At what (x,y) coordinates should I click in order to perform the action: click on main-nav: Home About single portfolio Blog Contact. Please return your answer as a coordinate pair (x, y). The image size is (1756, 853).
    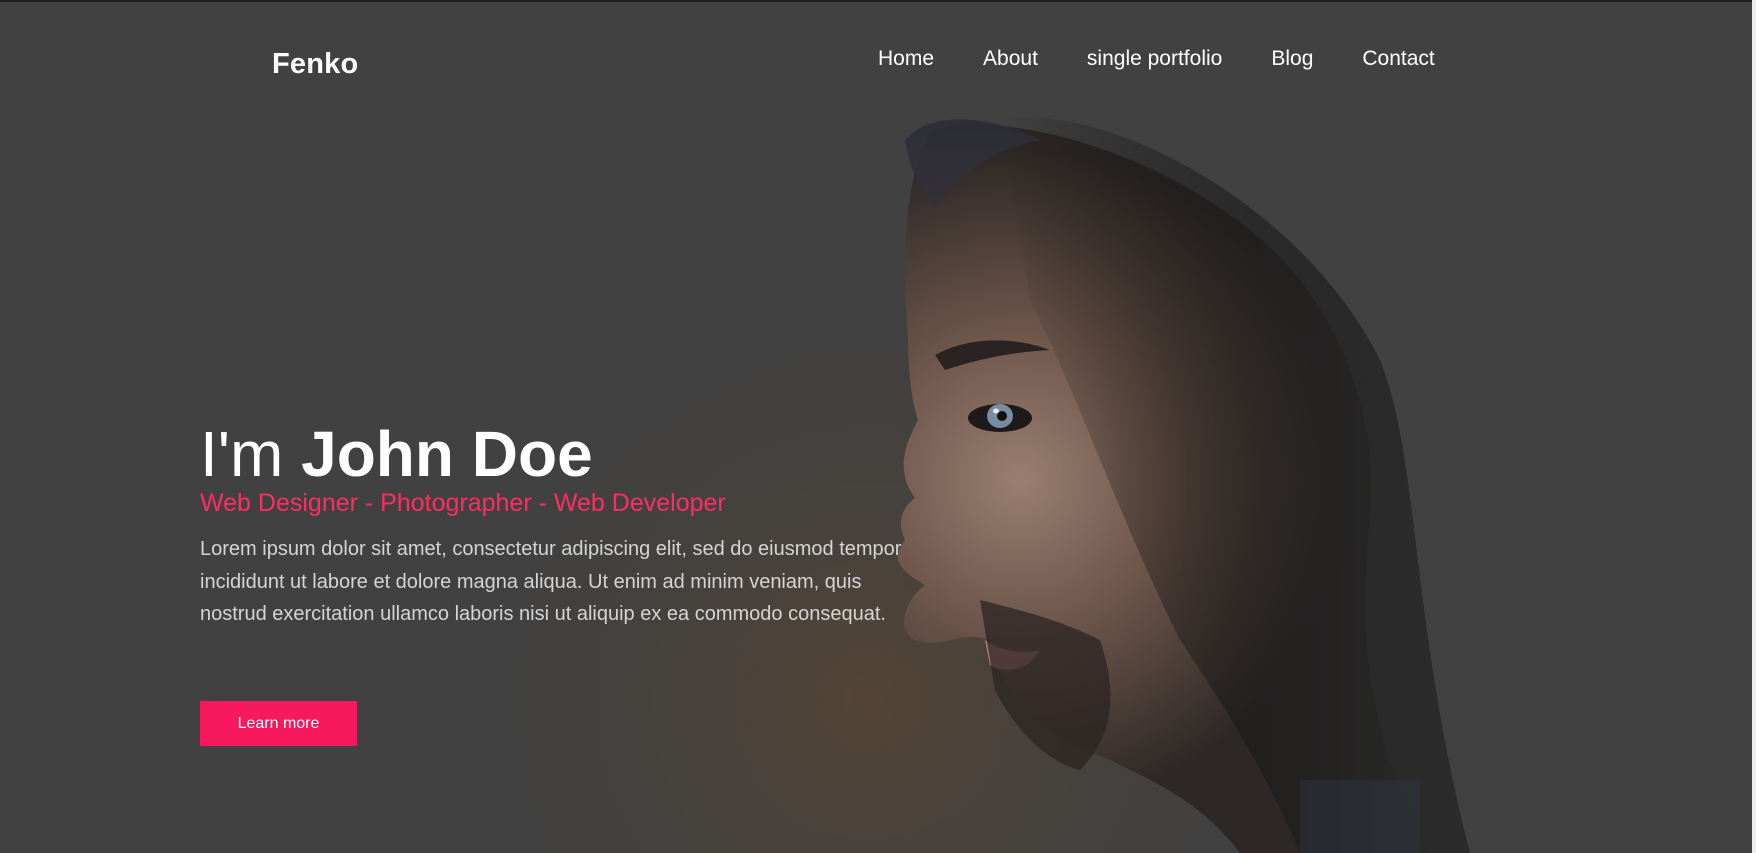
    Looking at the image, I should click on (1181, 59).